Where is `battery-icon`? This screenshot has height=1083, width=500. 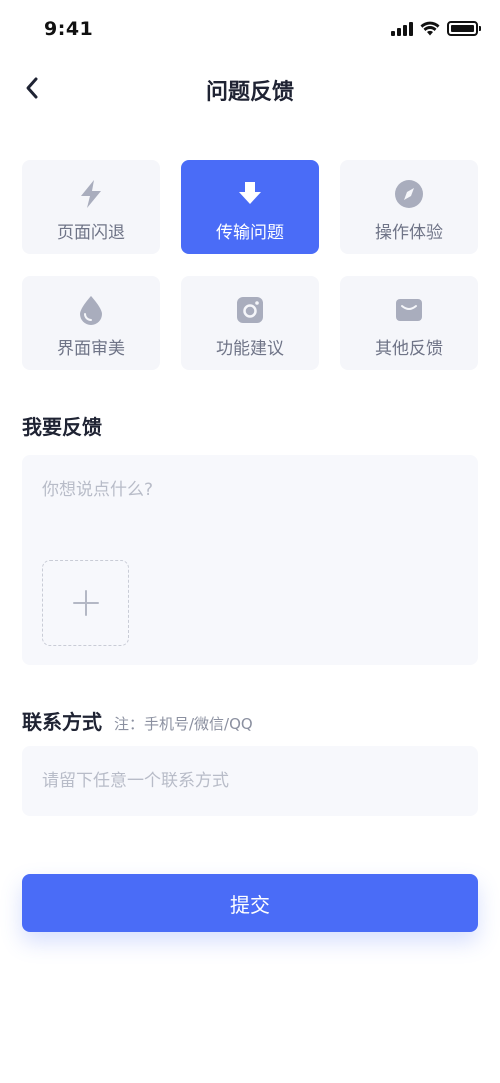
battery-icon is located at coordinates (464, 28).